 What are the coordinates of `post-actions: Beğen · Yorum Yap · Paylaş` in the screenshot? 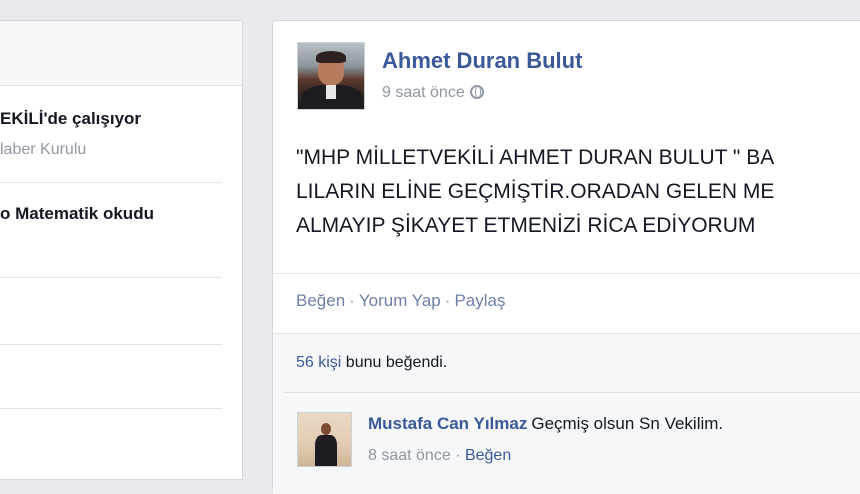 It's located at (400, 301).